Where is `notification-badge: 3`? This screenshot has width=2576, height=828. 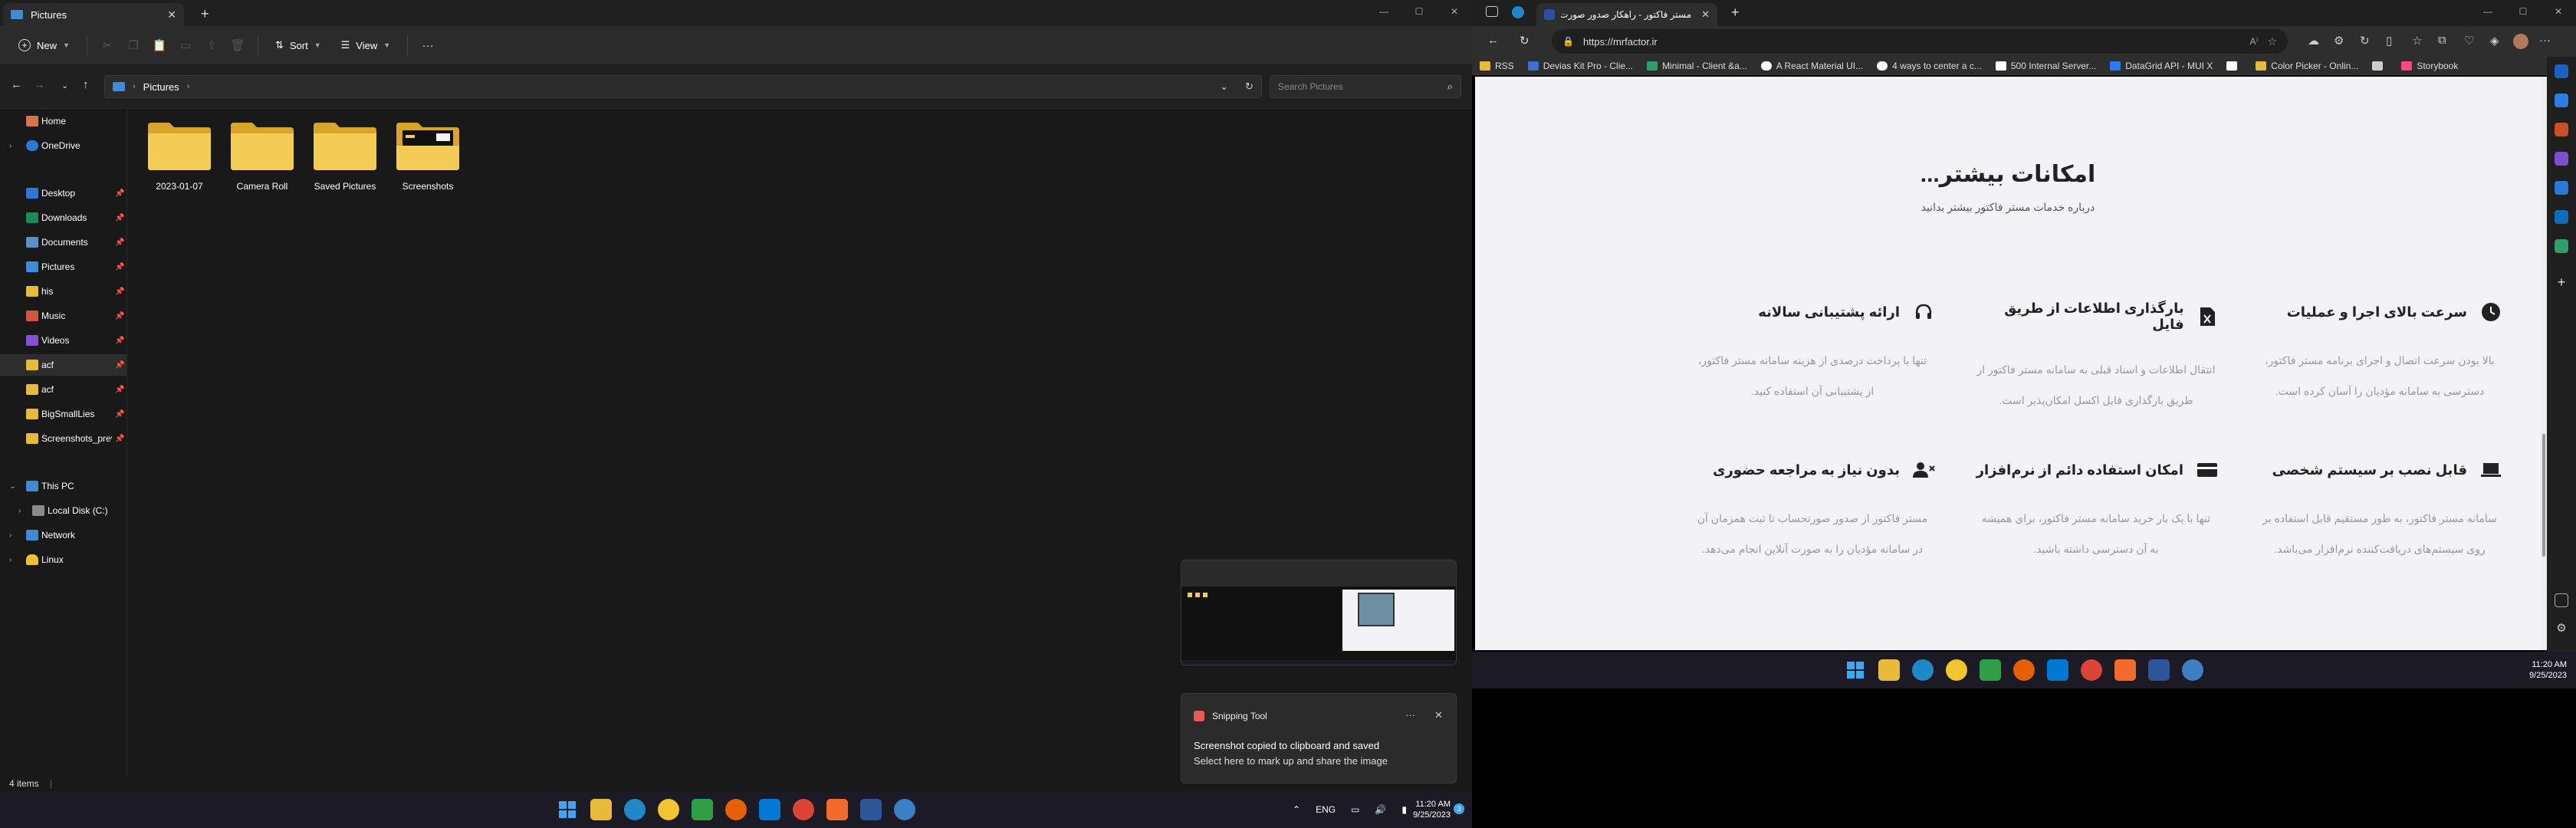 notification-badge: 3 is located at coordinates (1459, 808).